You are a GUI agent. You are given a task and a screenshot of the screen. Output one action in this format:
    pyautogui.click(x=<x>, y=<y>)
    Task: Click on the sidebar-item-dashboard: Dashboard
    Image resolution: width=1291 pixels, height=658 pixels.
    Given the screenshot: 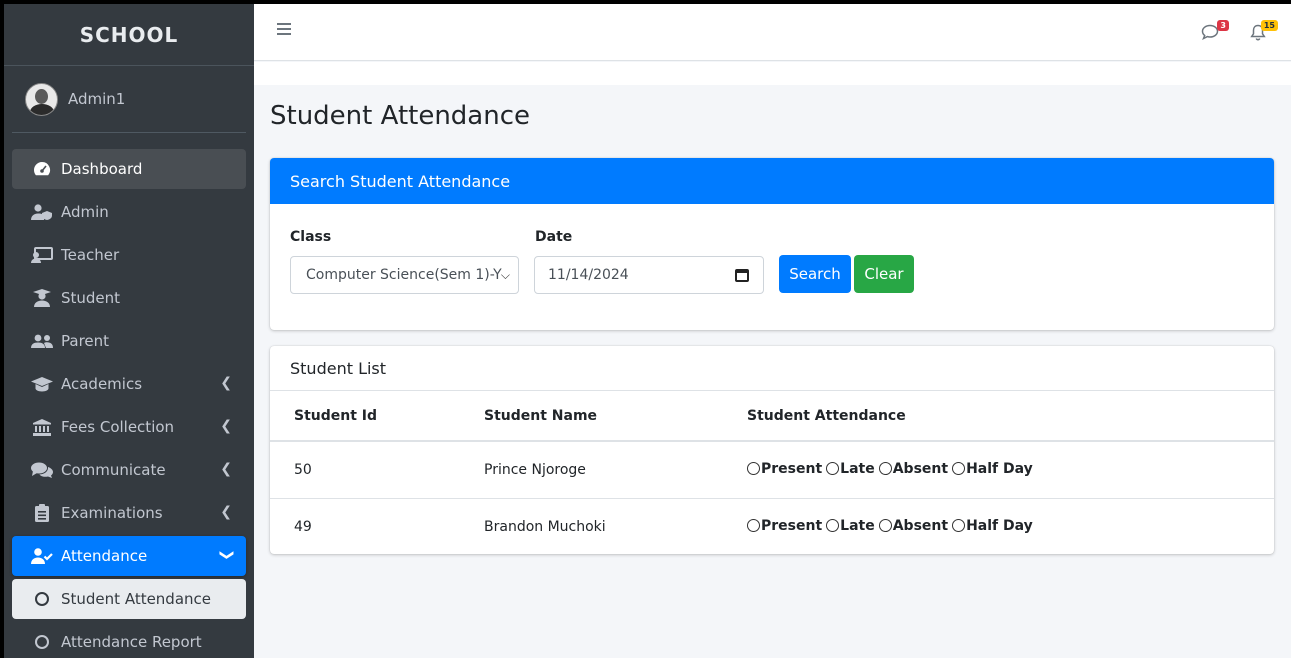 What is the action you would take?
    pyautogui.click(x=129, y=169)
    